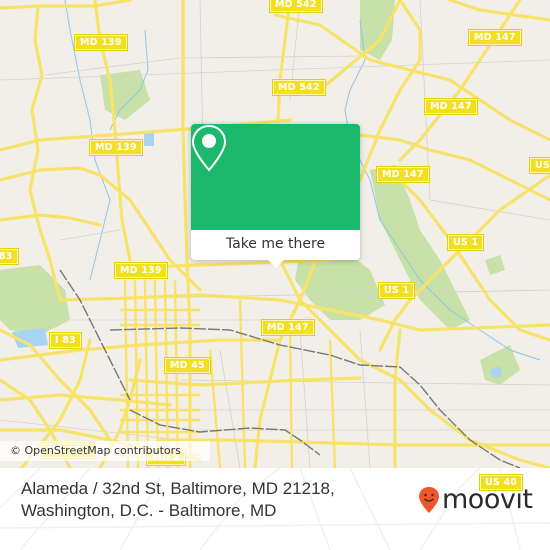 This screenshot has width=550, height=550. I want to click on route-shield-i83: I 83, so click(65, 340).